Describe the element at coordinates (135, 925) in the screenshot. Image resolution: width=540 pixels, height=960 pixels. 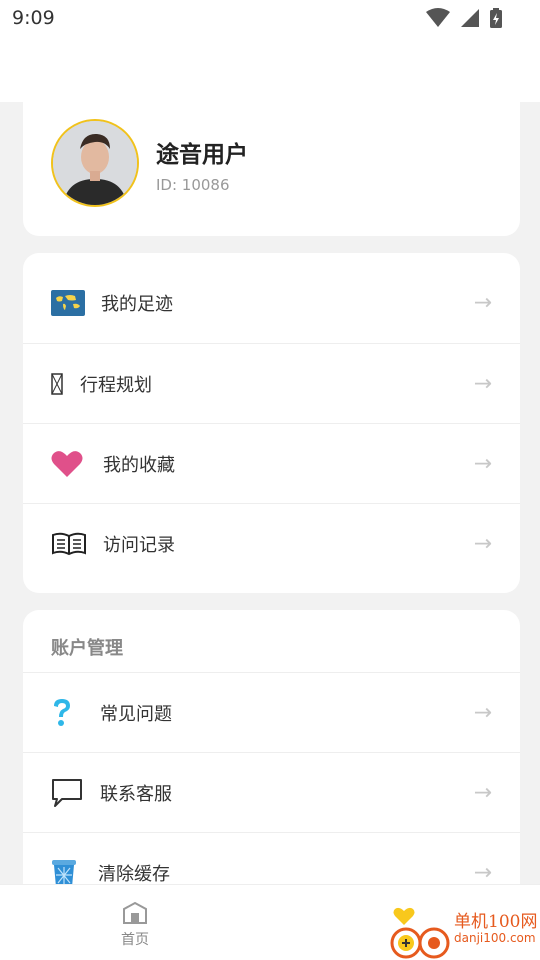
I see `nav-home: 首页` at that location.